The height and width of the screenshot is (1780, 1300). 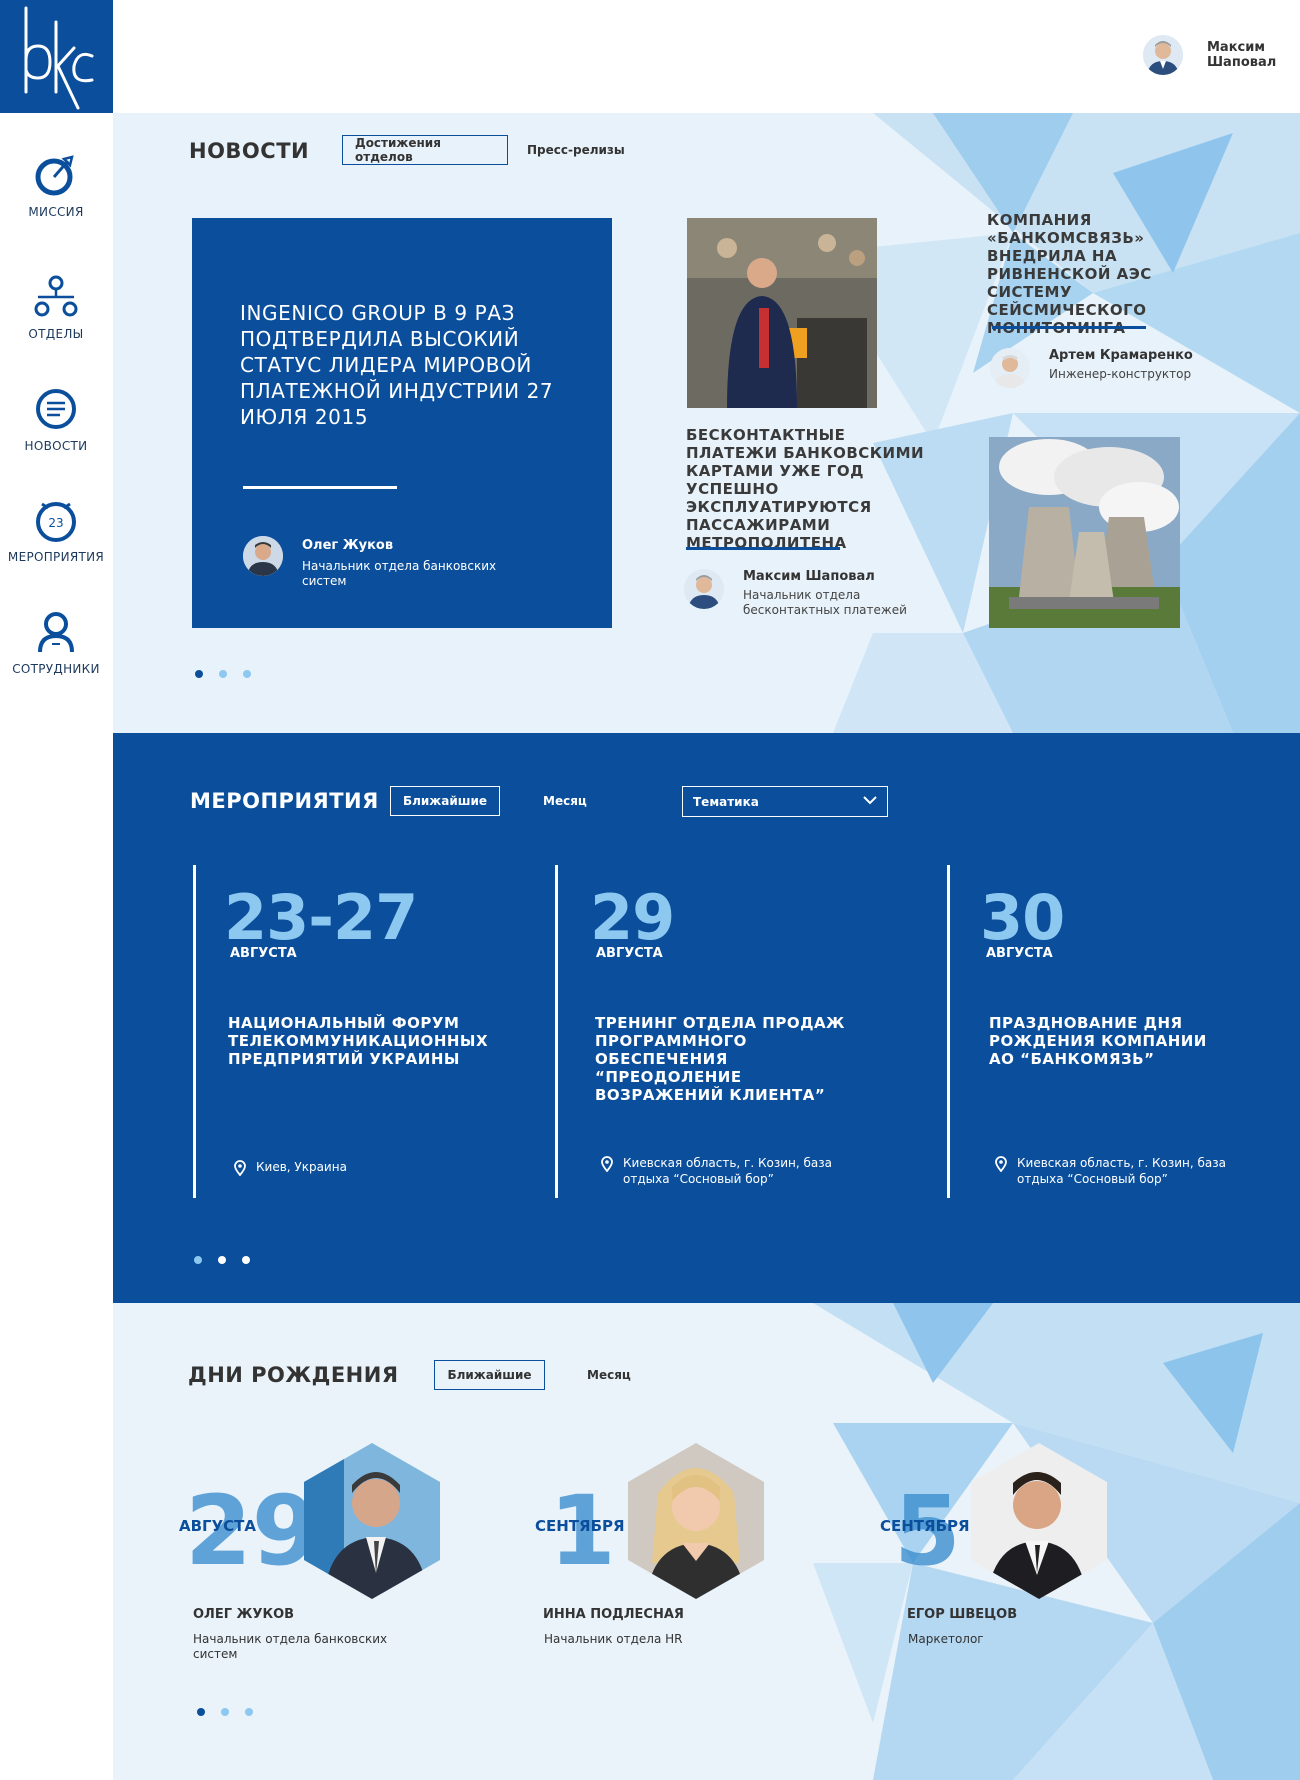 I want to click on event-location-text: Киев, Украина, so click(x=301, y=1167).